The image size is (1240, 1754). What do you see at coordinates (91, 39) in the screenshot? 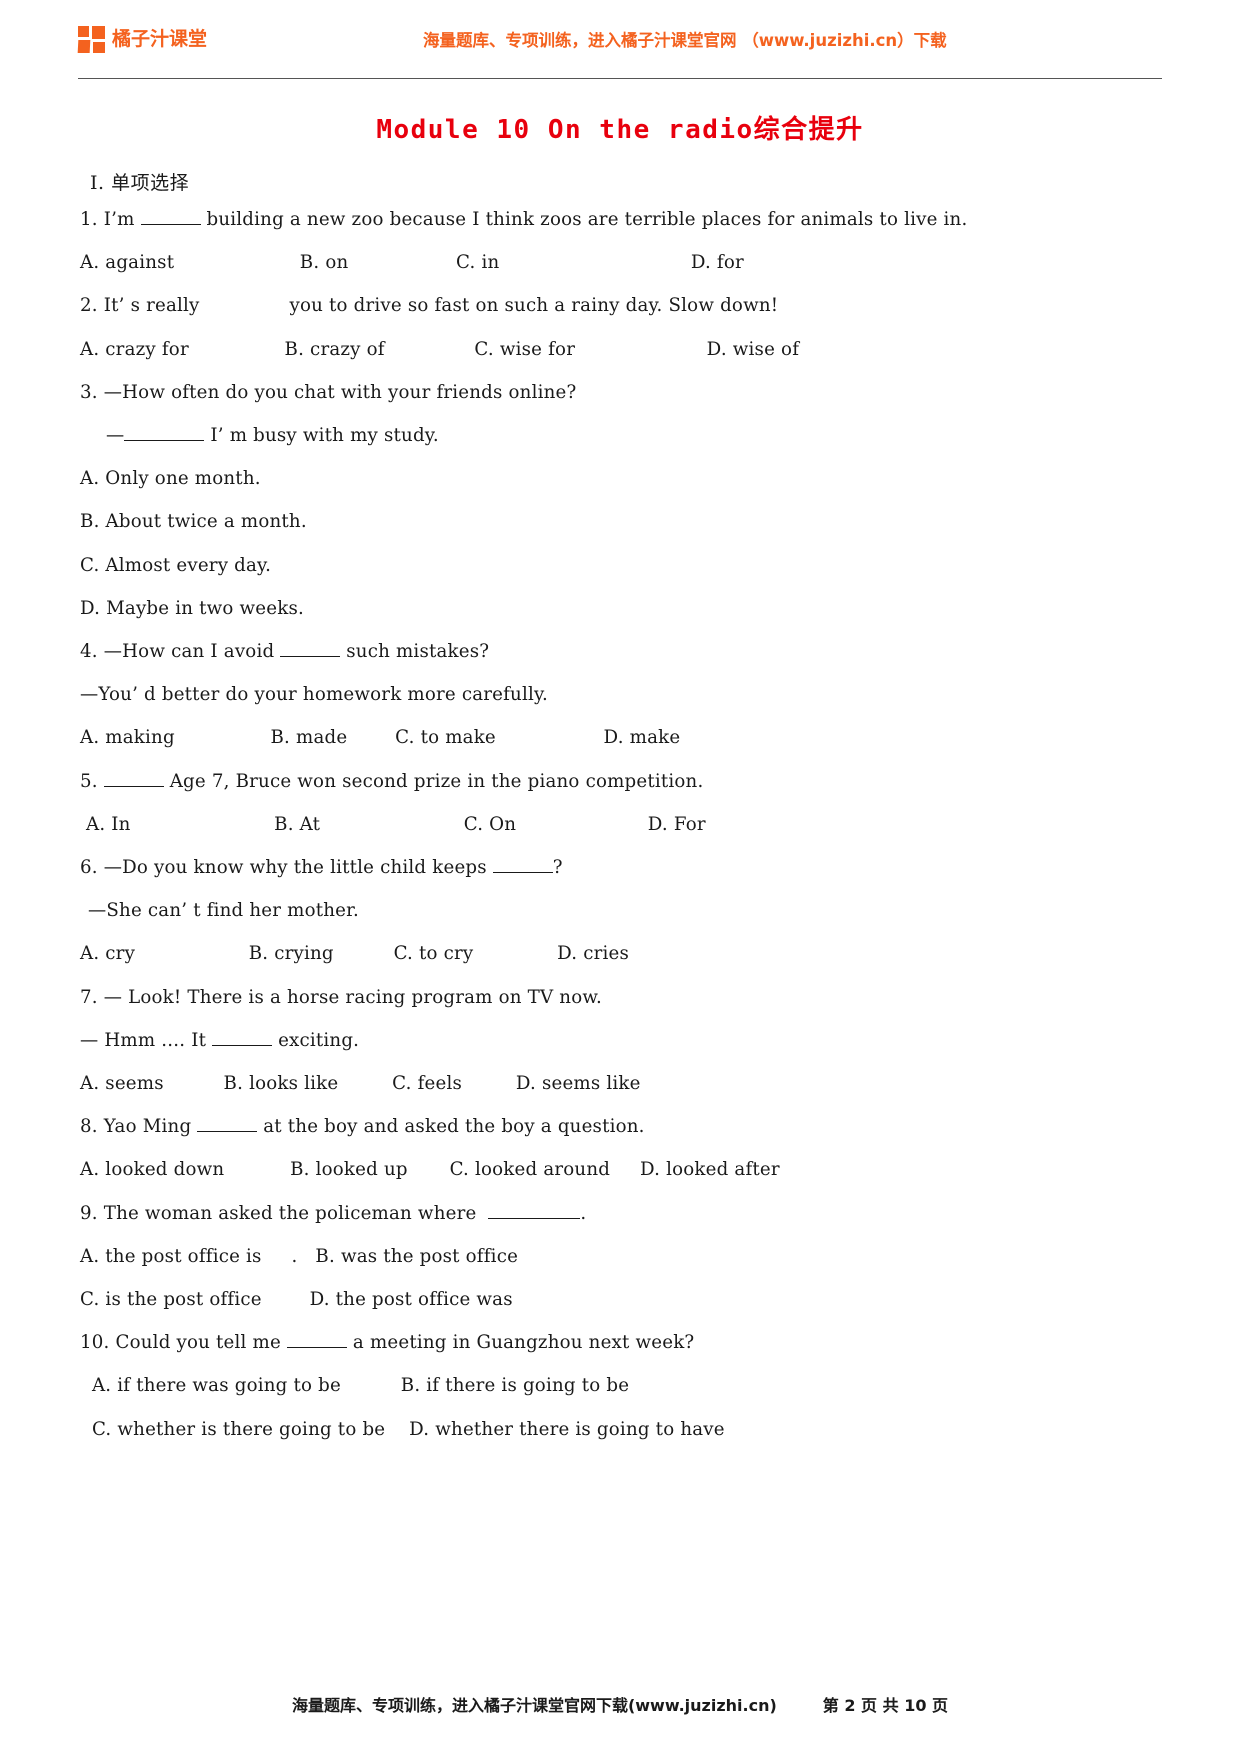
I see `four-squares-icon` at bounding box center [91, 39].